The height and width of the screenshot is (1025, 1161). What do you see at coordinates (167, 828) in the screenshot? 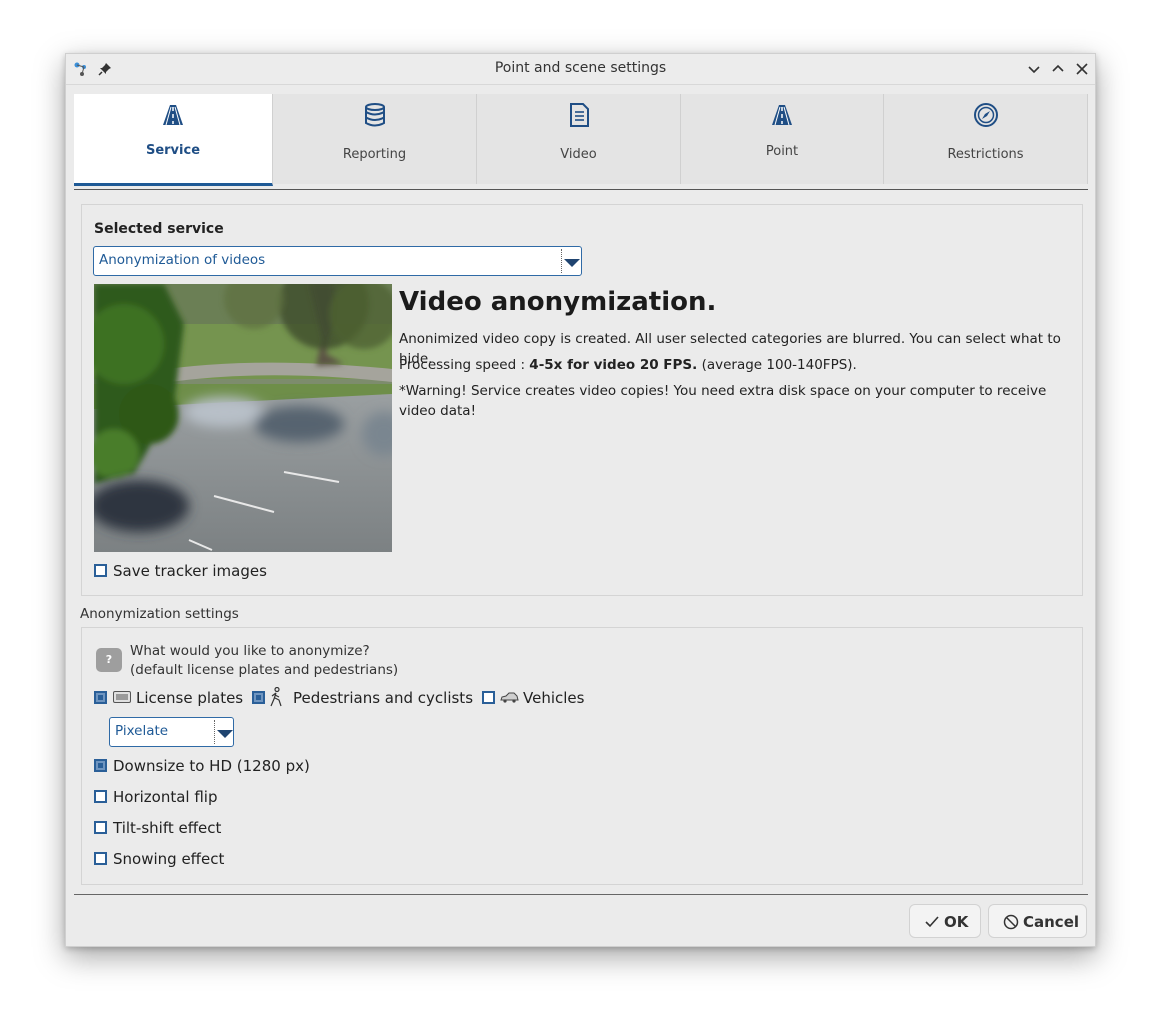
I see `tilt-shift-label: Tilt-shift effect` at bounding box center [167, 828].